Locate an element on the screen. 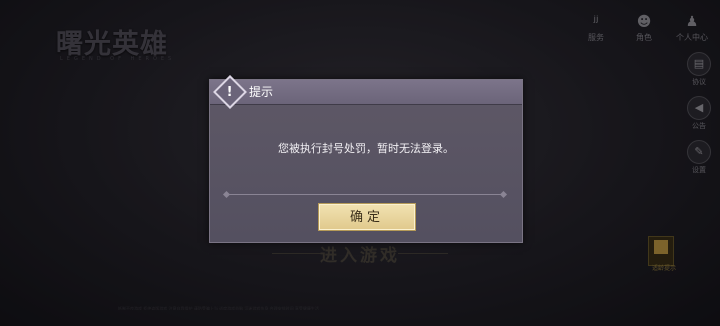  dialog-title: 提示 is located at coordinates (261, 92).